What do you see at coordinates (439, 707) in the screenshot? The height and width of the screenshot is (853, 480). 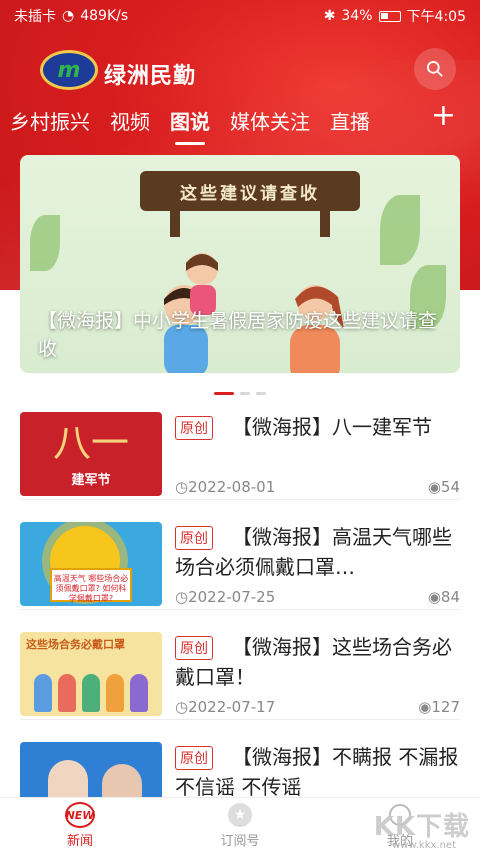 I see `news-views: ◉127` at bounding box center [439, 707].